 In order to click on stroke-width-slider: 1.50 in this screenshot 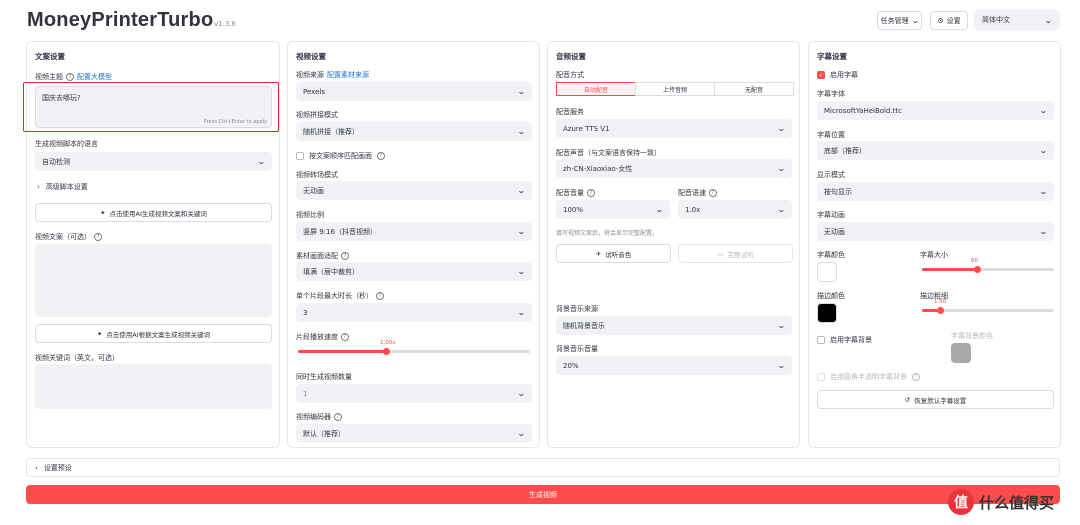, I will do `click(988, 307)`.